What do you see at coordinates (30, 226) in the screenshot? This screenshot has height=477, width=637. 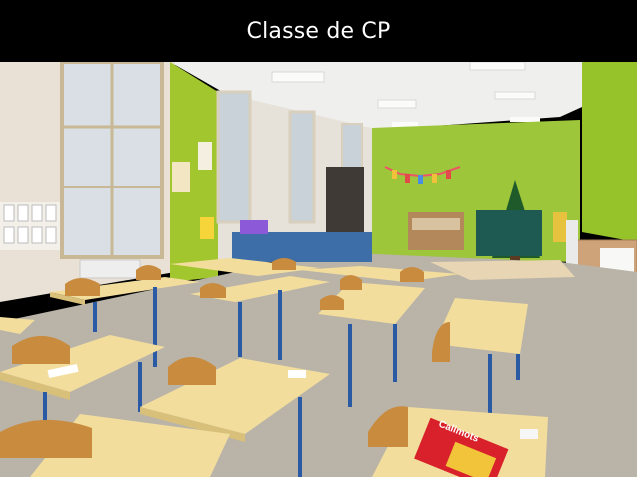 I see `alphabet-posters` at bounding box center [30, 226].